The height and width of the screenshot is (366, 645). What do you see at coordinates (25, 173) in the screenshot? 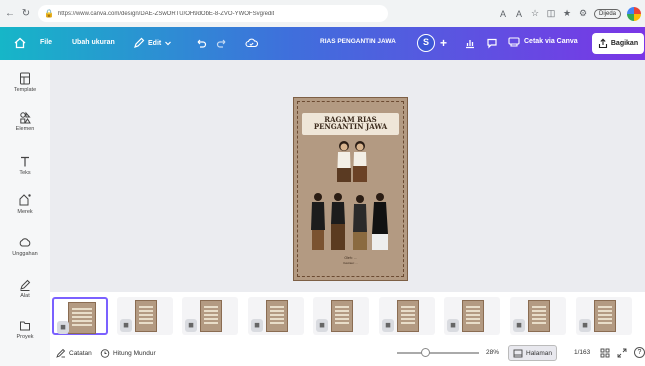
I see `sidebar-item-label: Teks` at bounding box center [25, 173].